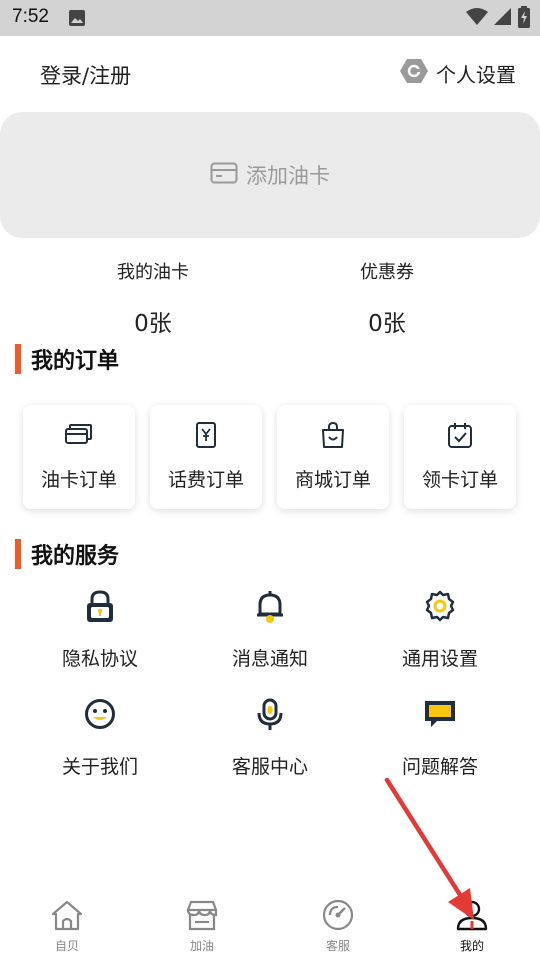  What do you see at coordinates (460, 457) in the screenshot?
I see `card-claim-orders-button: 领卡订单` at bounding box center [460, 457].